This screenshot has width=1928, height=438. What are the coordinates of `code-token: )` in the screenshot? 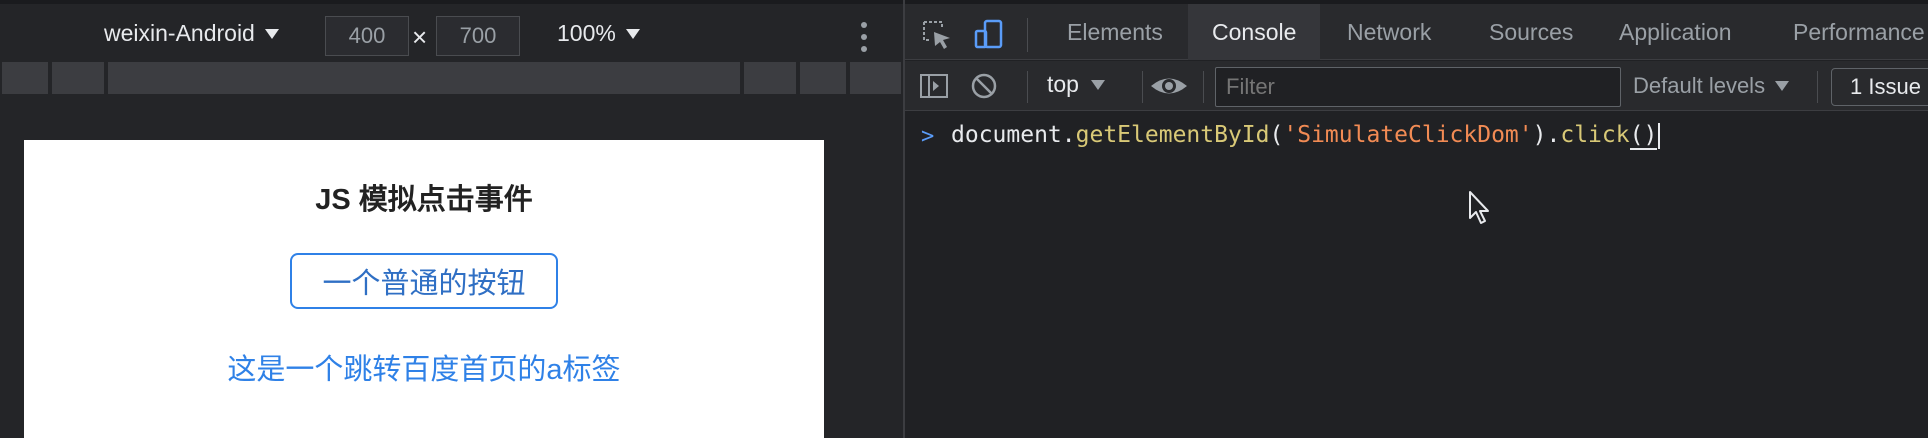 It's located at (1539, 135).